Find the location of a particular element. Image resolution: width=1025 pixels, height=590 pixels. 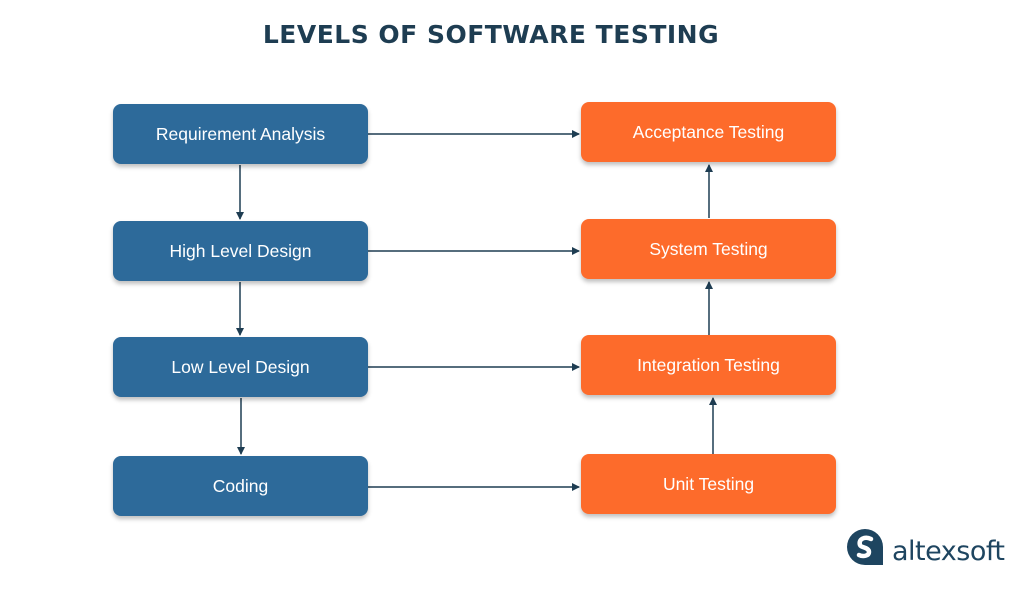

node-label: High Level Design is located at coordinates (240, 250).